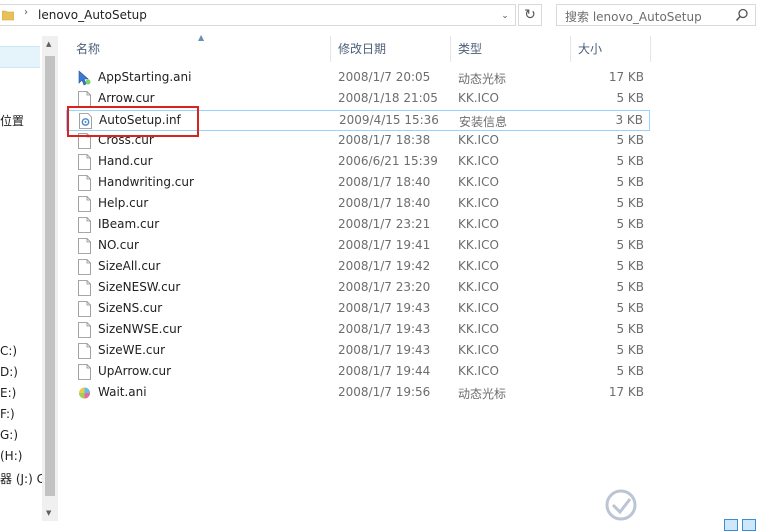 The height and width of the screenshot is (531, 762). I want to click on search-input: 搜索 lenovo_AutoSetup, so click(656, 15).